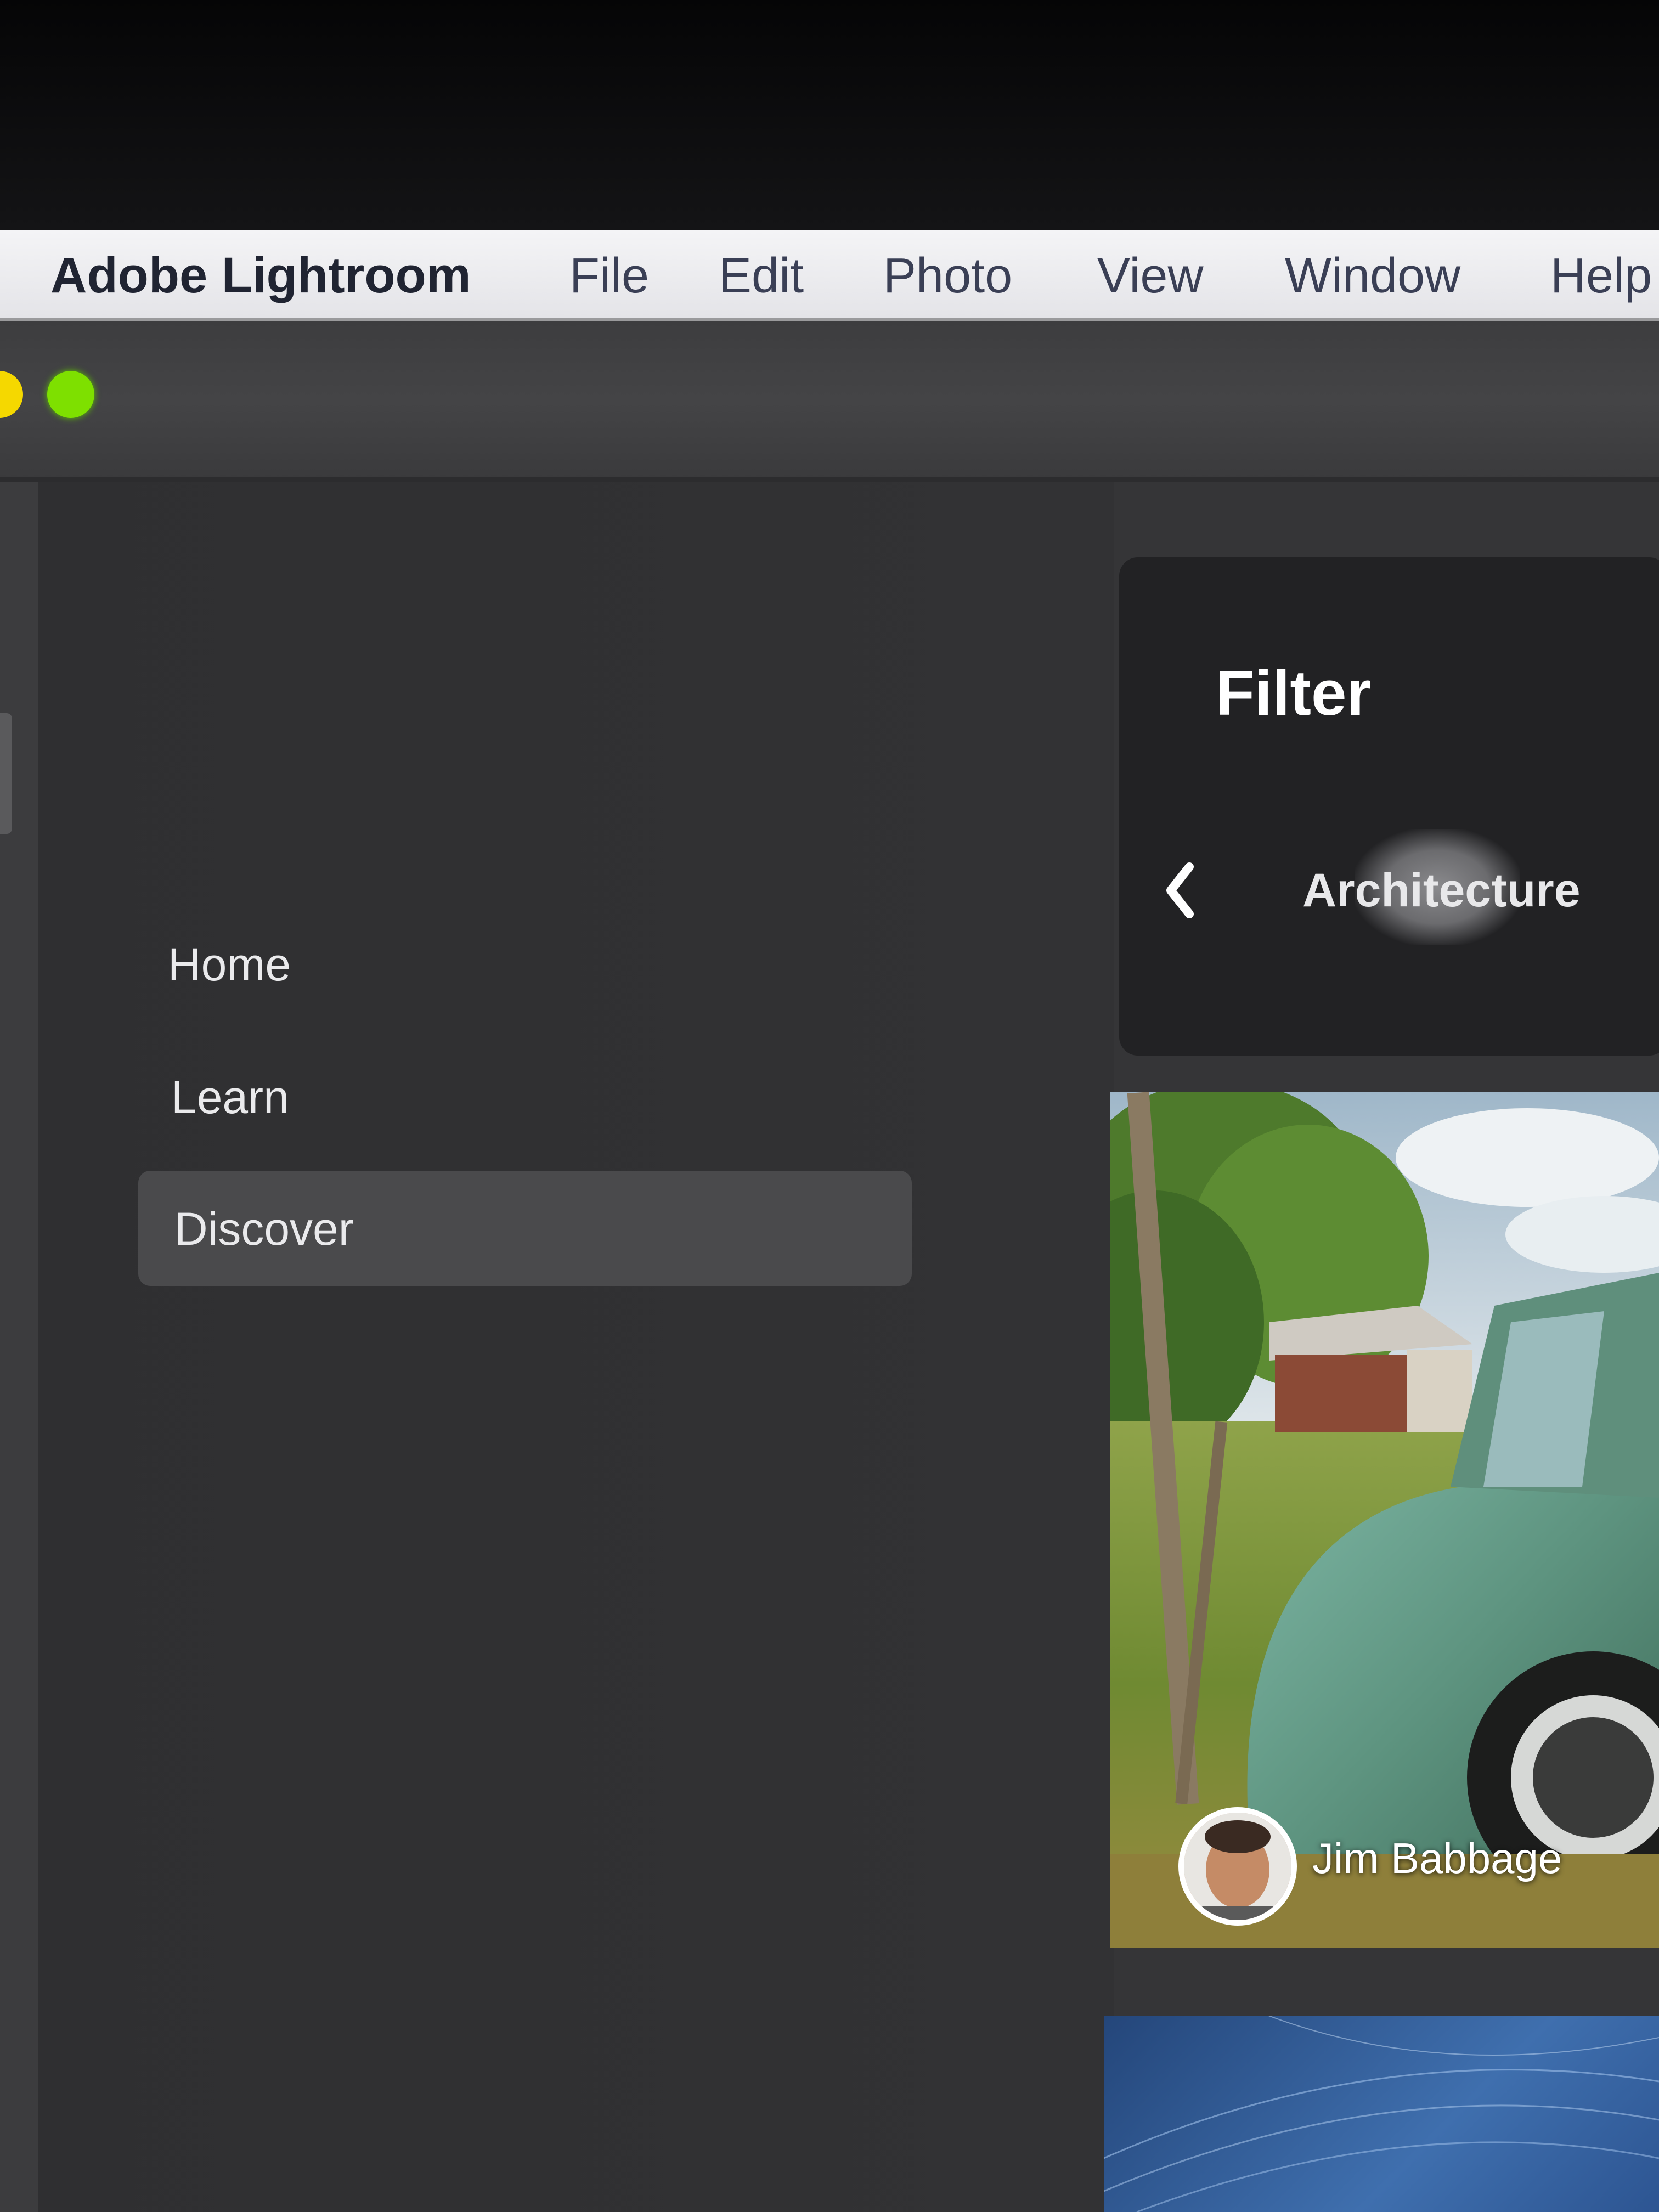 The height and width of the screenshot is (2212, 1659). What do you see at coordinates (1180, 890) in the screenshot?
I see `chevron-left-icon` at bounding box center [1180, 890].